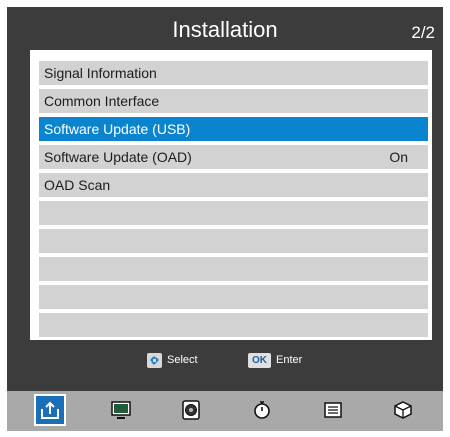 The width and height of the screenshot is (450, 437). I want to click on menu-item-signal-information: Signal Information, so click(233, 73).